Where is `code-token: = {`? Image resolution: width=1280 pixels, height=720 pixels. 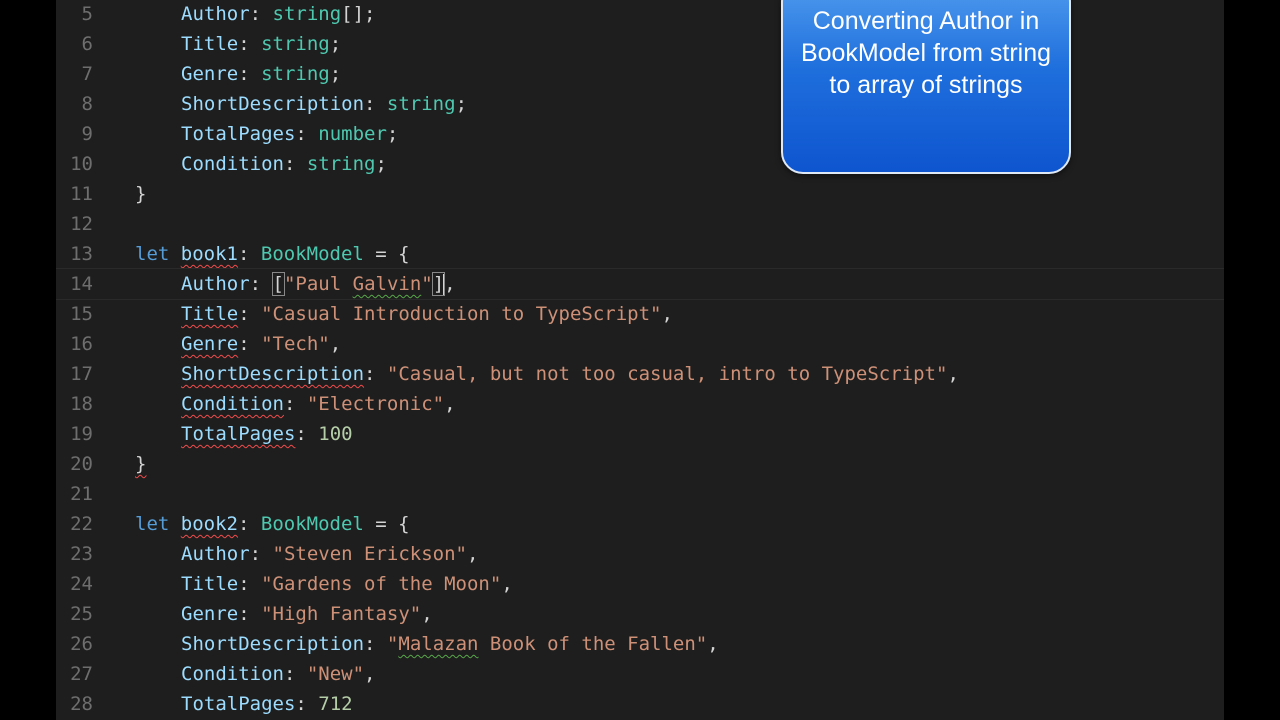 code-token: = { is located at coordinates (386, 254).